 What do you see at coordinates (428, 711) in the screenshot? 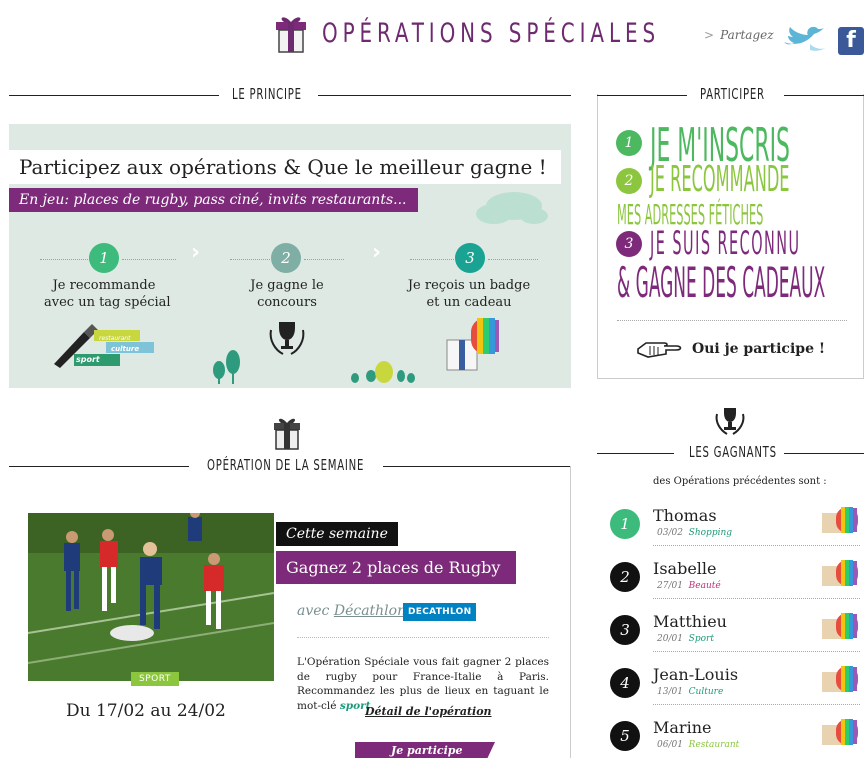
I see `operation-detail-link: Détail de l'opération` at bounding box center [428, 711].